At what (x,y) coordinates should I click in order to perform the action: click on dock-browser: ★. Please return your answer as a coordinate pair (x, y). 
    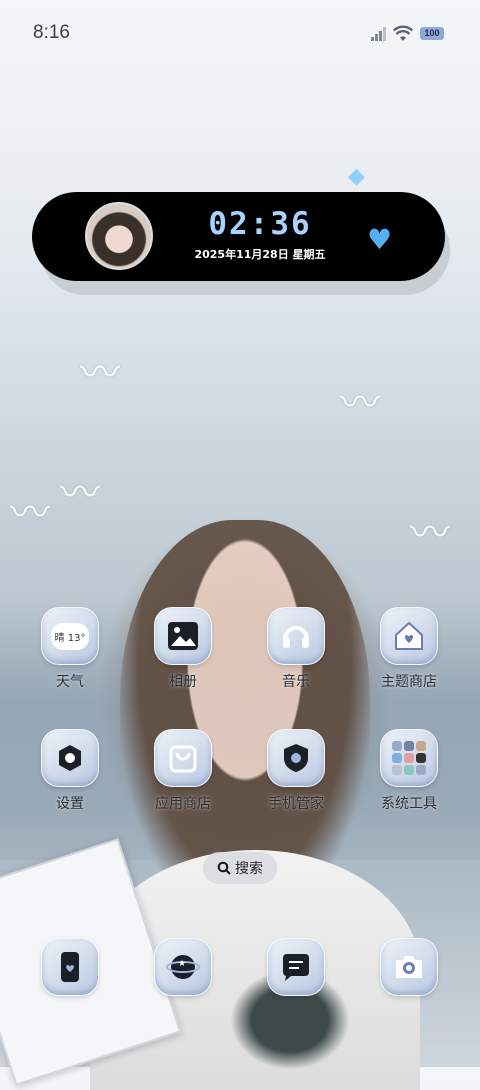
    Looking at the image, I should click on (183, 967).